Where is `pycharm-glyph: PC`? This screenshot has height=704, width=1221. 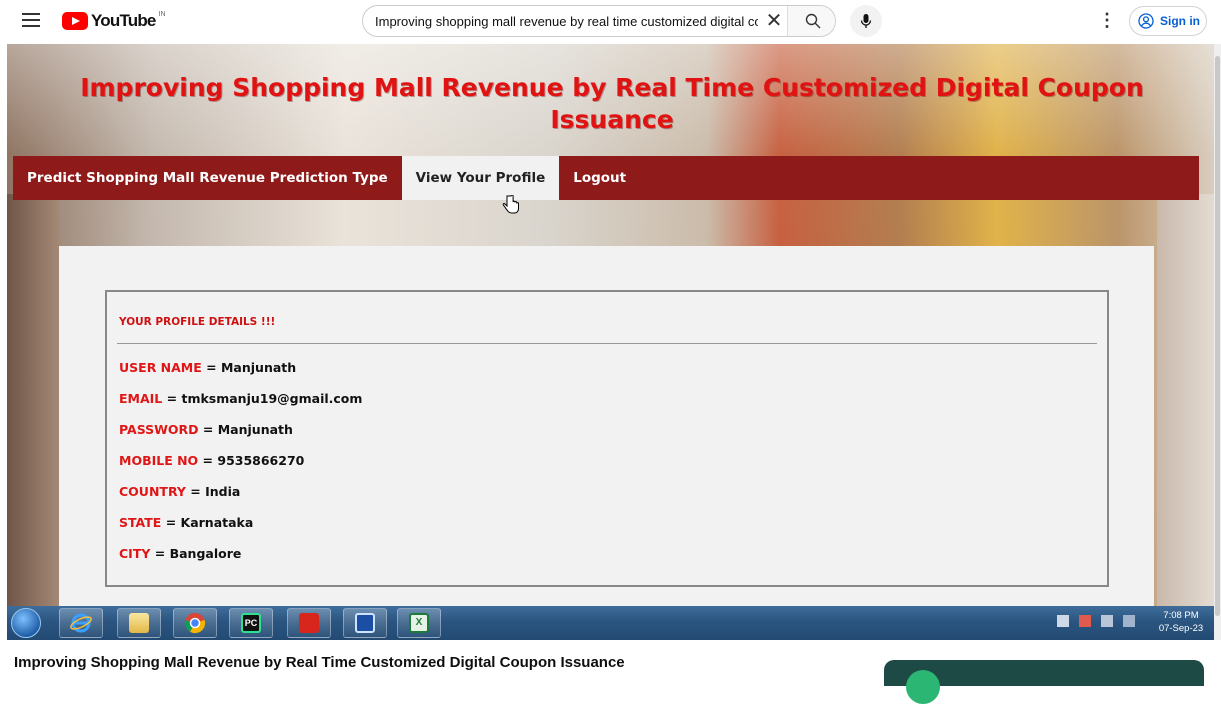
pycharm-glyph: PC is located at coordinates (251, 623).